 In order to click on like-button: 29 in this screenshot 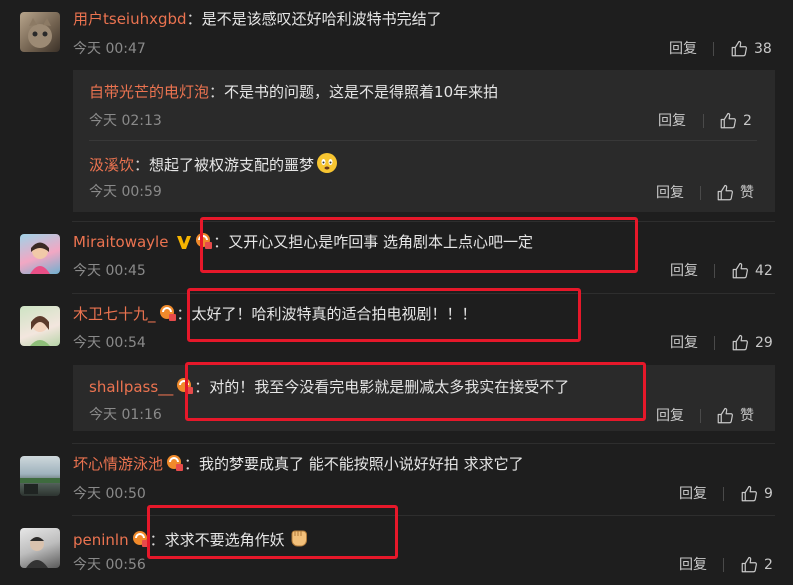, I will do `click(752, 343)`.